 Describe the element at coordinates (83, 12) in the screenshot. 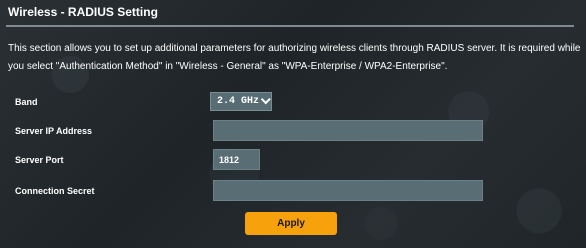

I see `page-title: Wireless - RADIUS Setting` at that location.